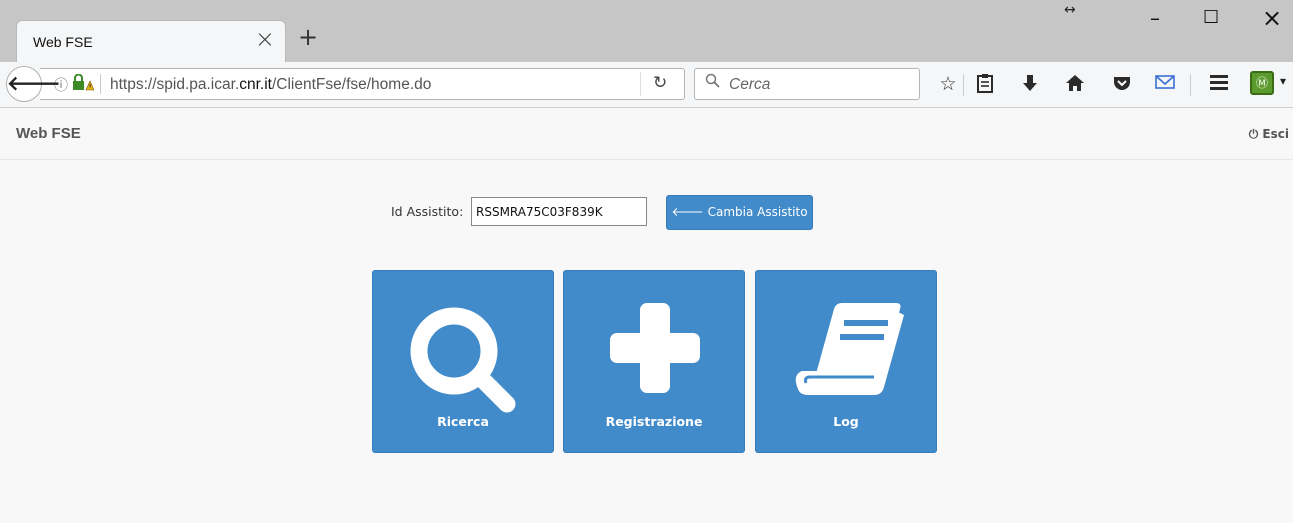 This screenshot has height=523, width=1293. Describe the element at coordinates (1275, 134) in the screenshot. I see `logout-label: Esci` at that location.